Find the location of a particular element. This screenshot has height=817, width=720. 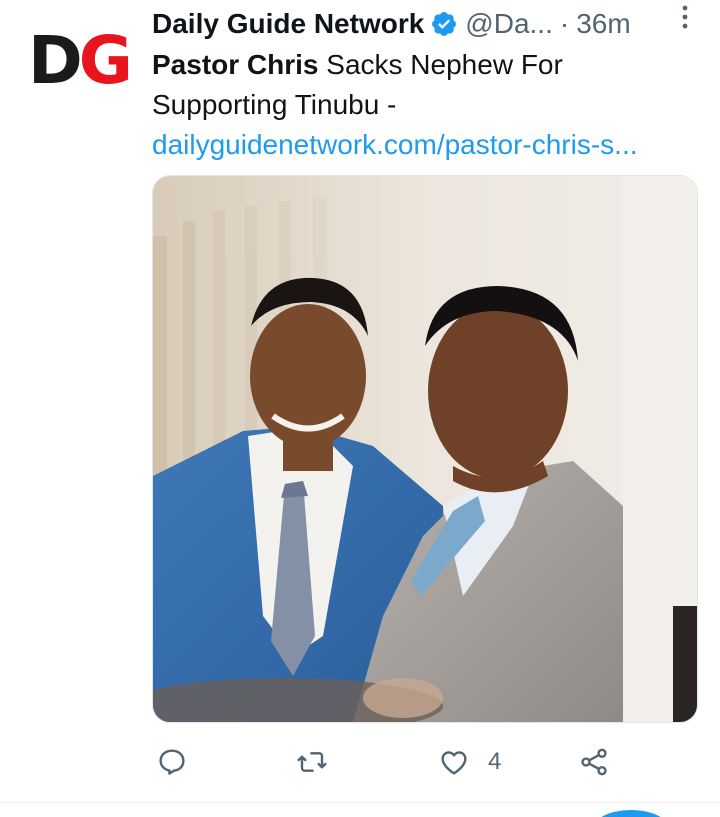

avatar: DG is located at coordinates (80, 60).